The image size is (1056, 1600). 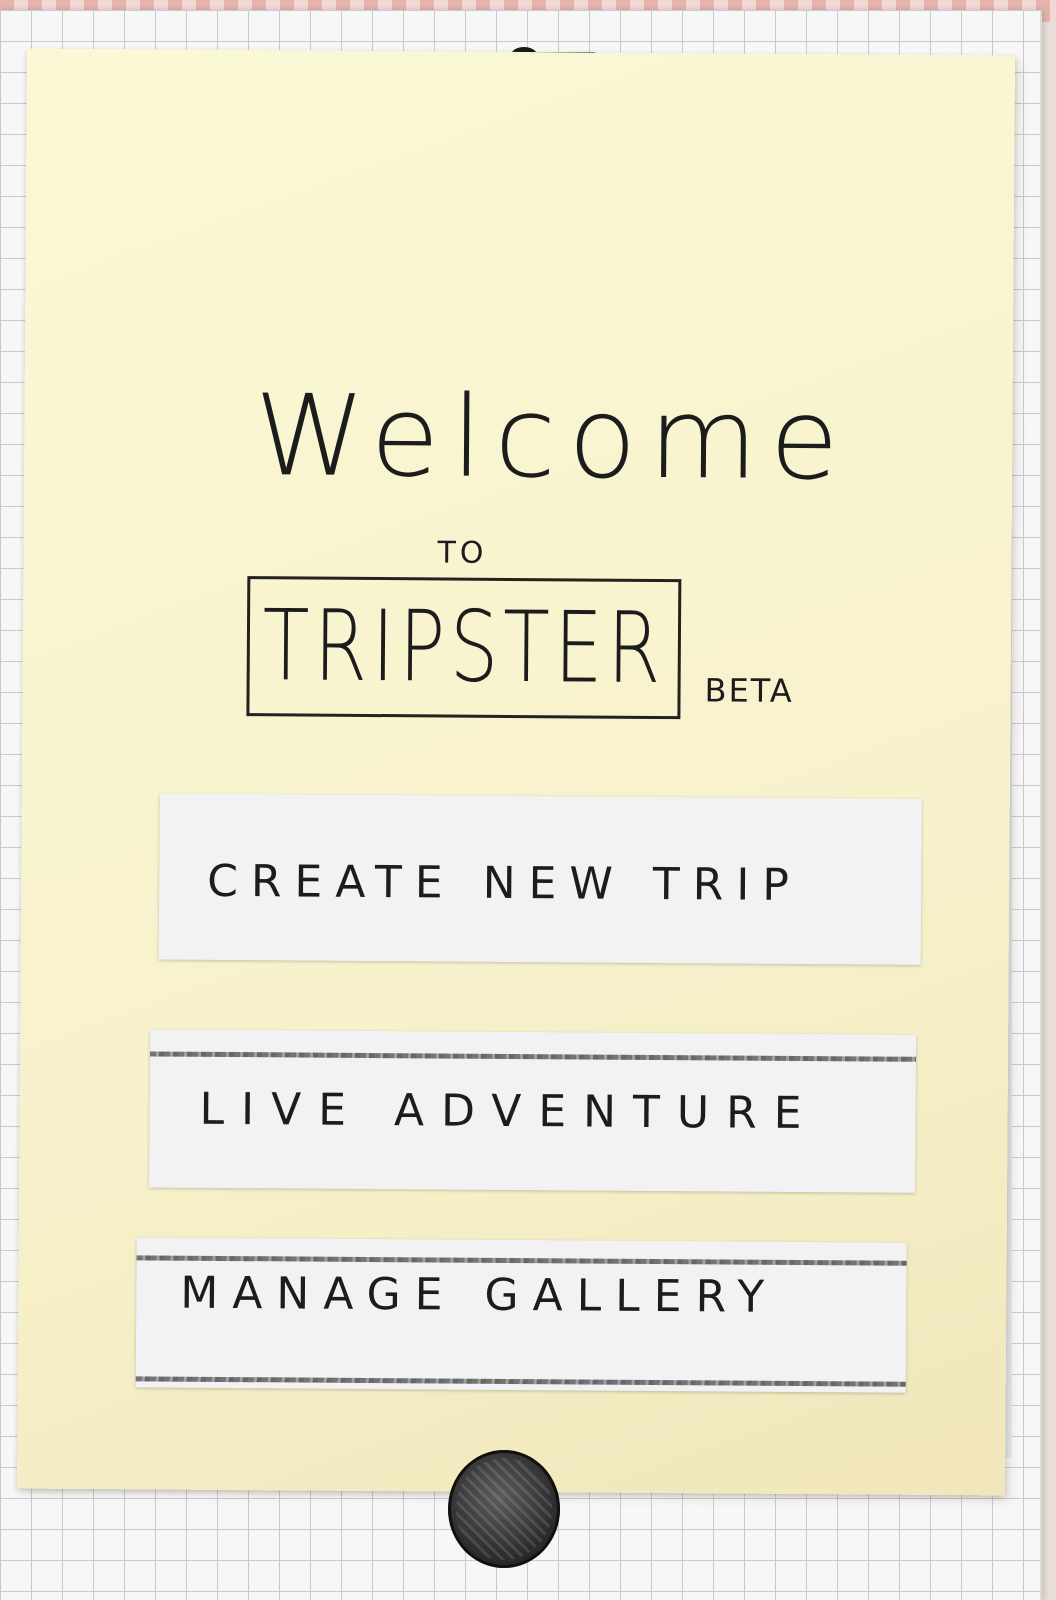 I want to click on home-button-icon, so click(x=504, y=1509).